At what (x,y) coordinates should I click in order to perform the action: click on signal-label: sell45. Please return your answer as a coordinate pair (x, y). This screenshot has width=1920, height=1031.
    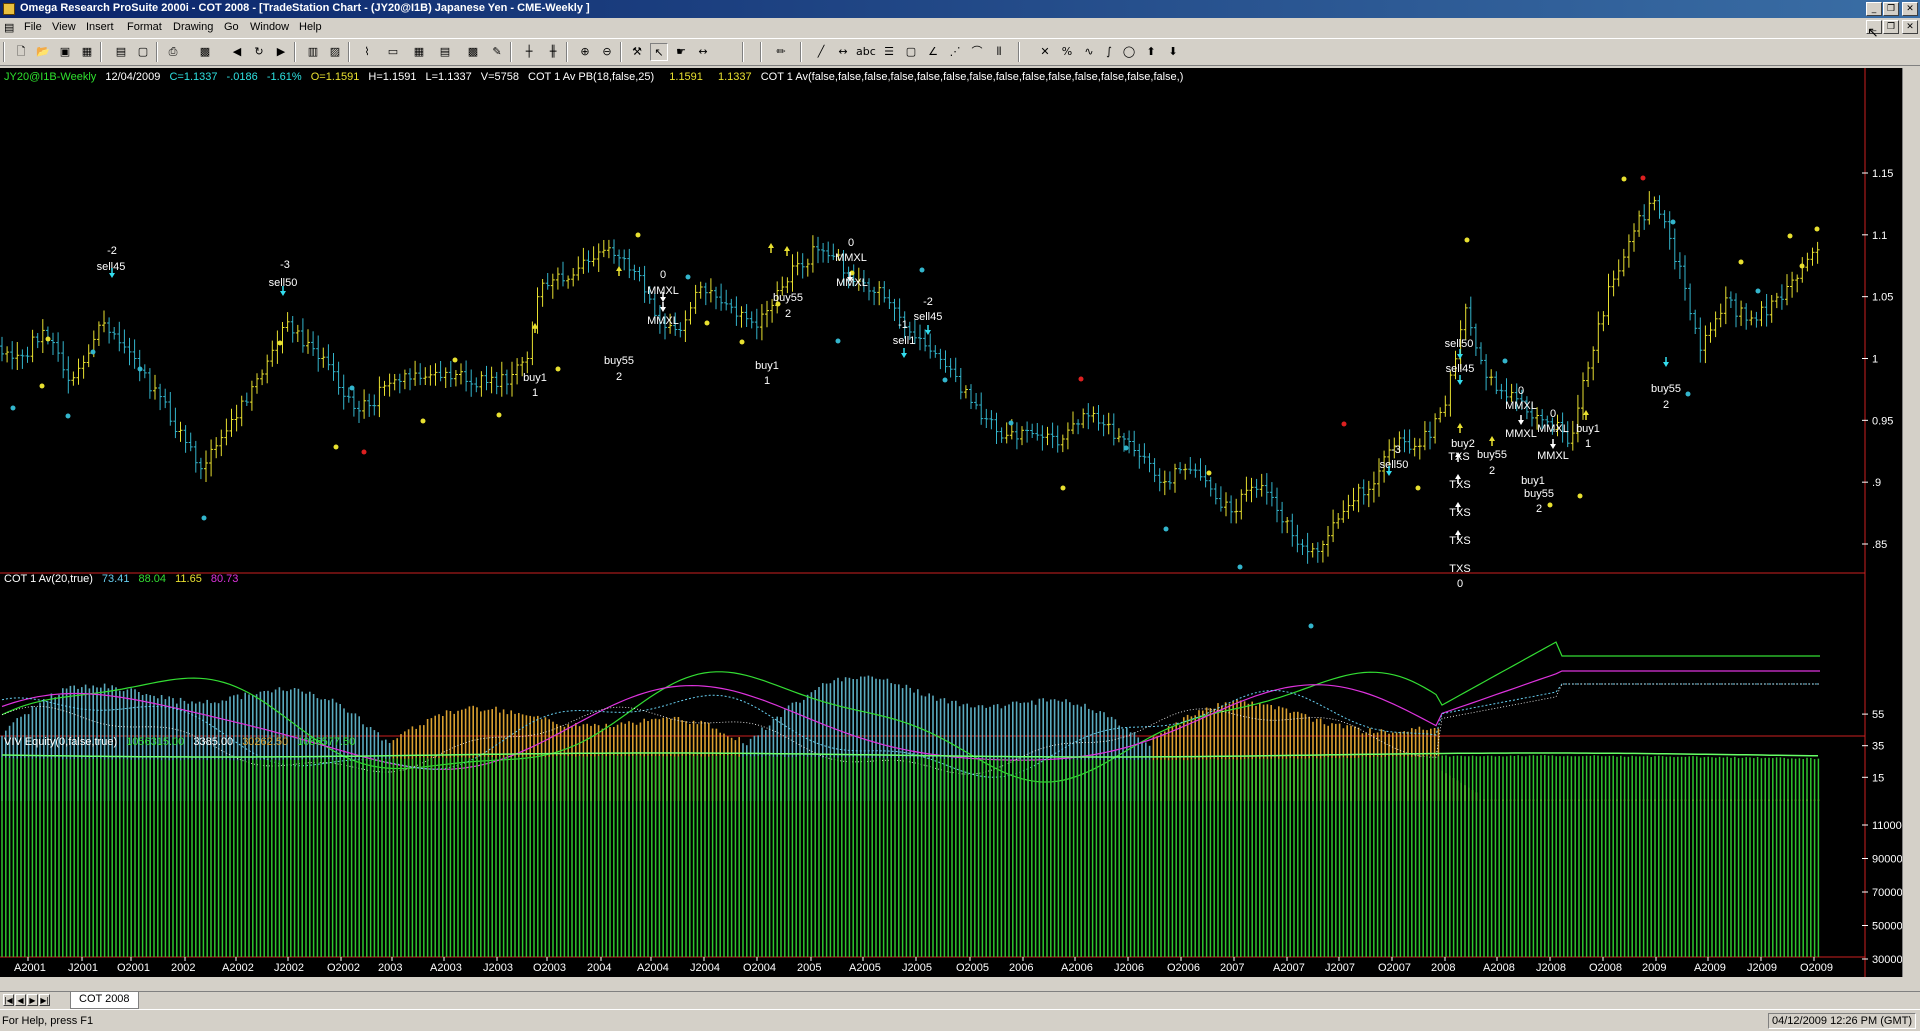
    Looking at the image, I should click on (928, 317).